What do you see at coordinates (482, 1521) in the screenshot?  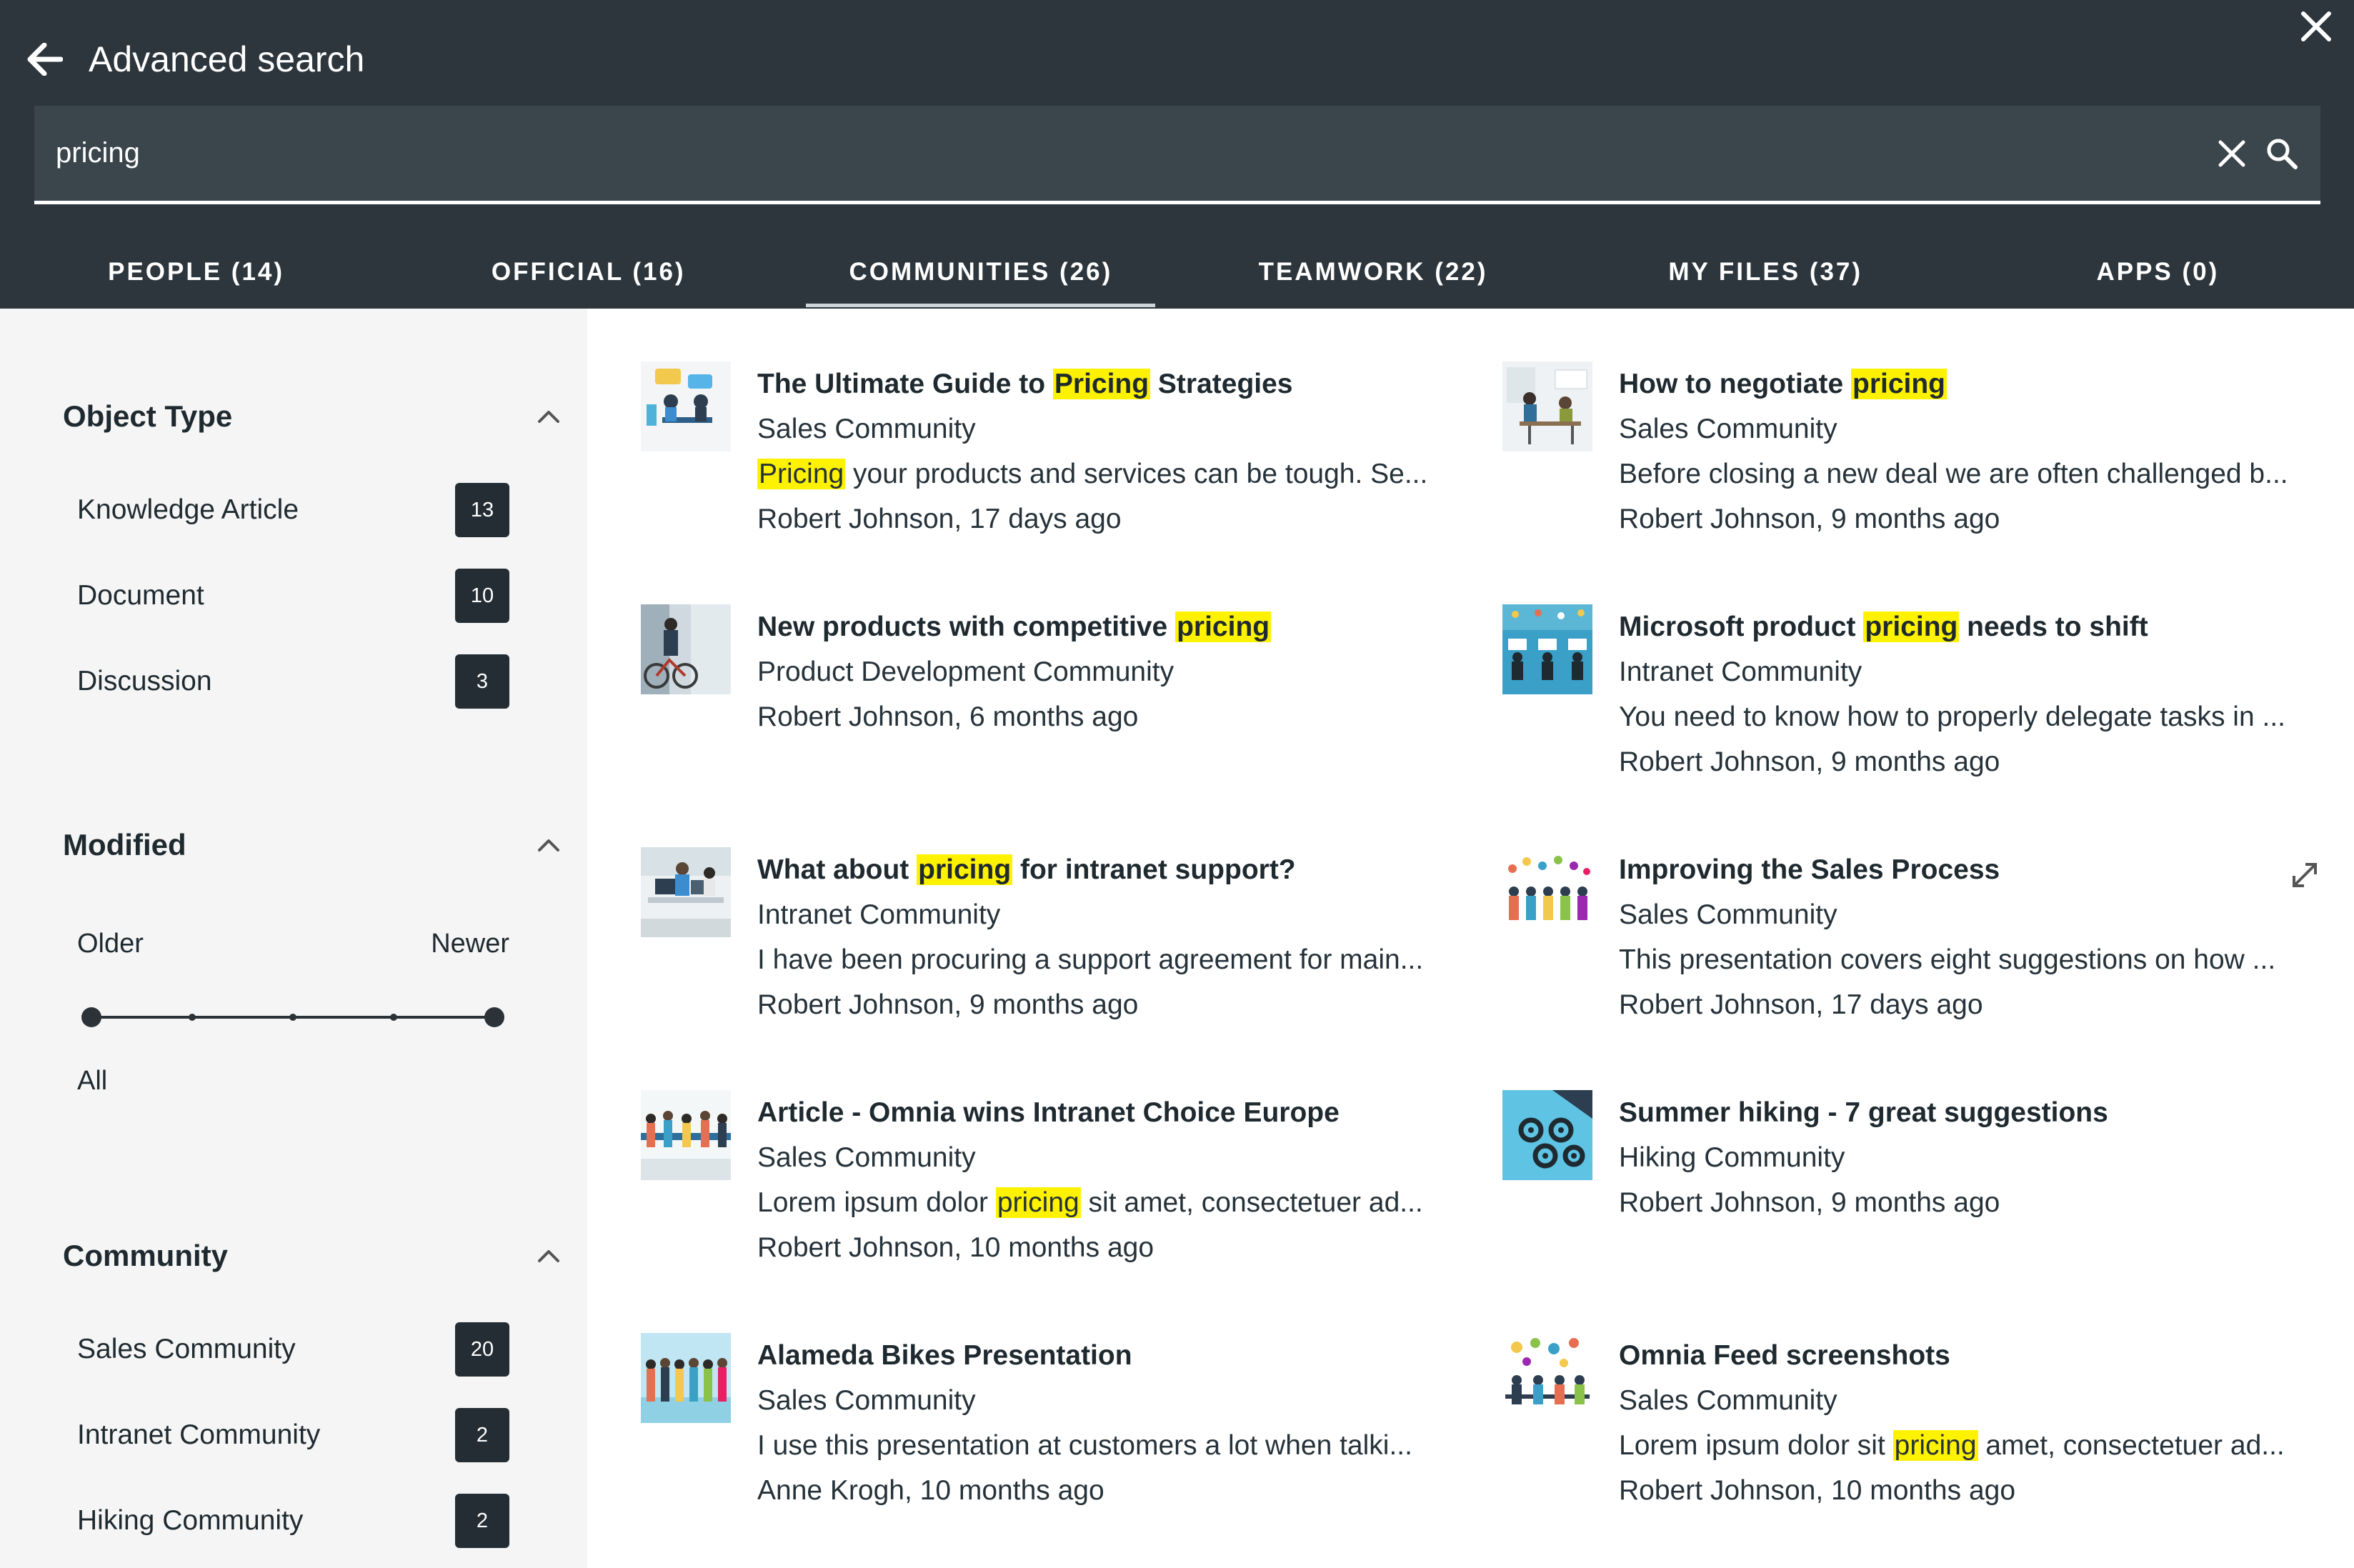 I see `count-badge: 2` at bounding box center [482, 1521].